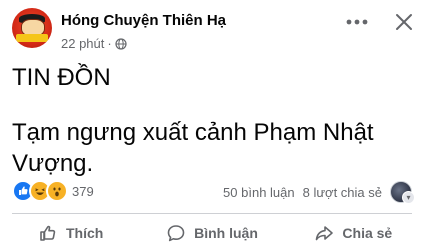  I want to click on page-avatar, so click(32, 28).